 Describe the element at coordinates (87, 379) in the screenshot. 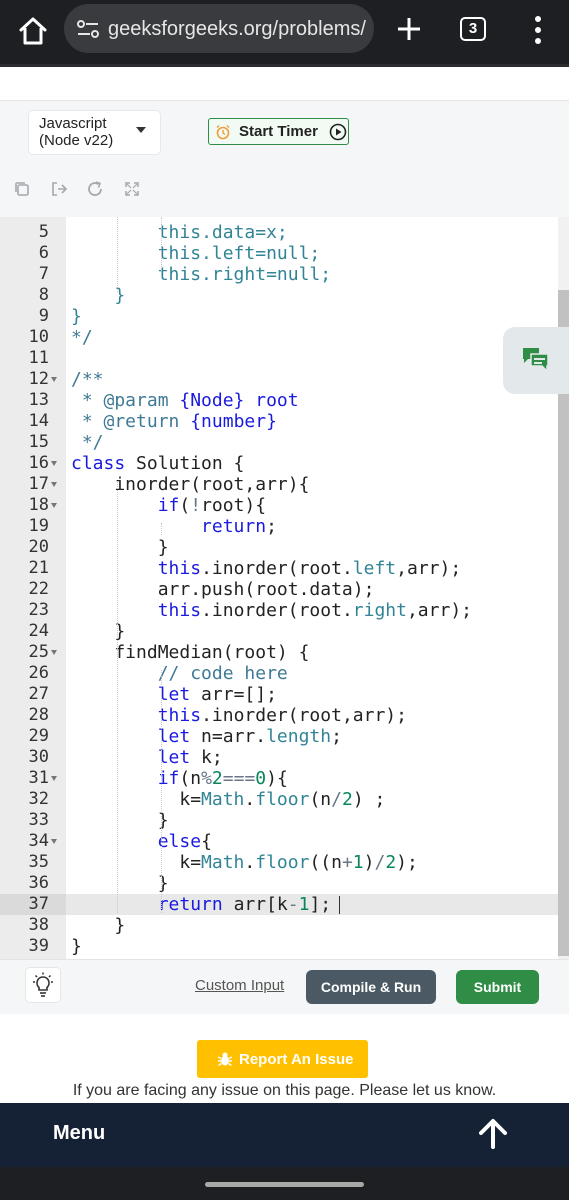

I see `code-text: /**` at that location.